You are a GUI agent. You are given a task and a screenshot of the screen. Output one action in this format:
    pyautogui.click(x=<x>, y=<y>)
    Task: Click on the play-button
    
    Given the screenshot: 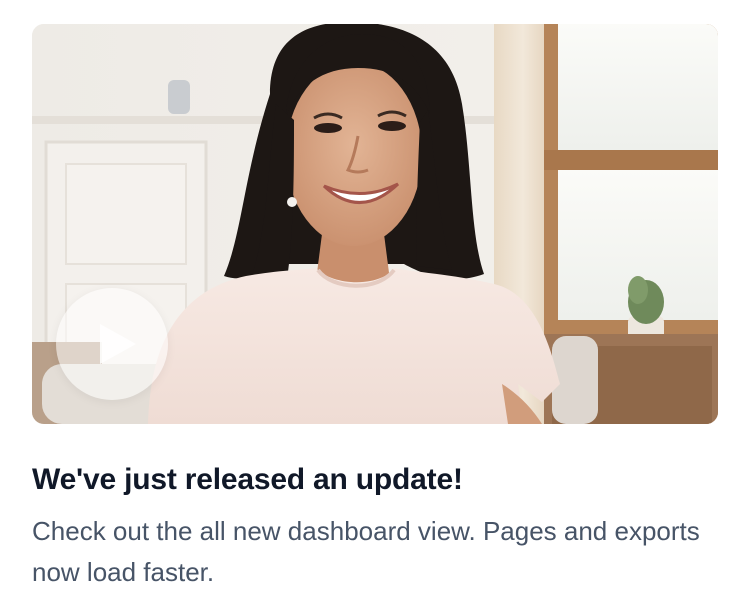 What is the action you would take?
    pyautogui.click(x=112, y=344)
    